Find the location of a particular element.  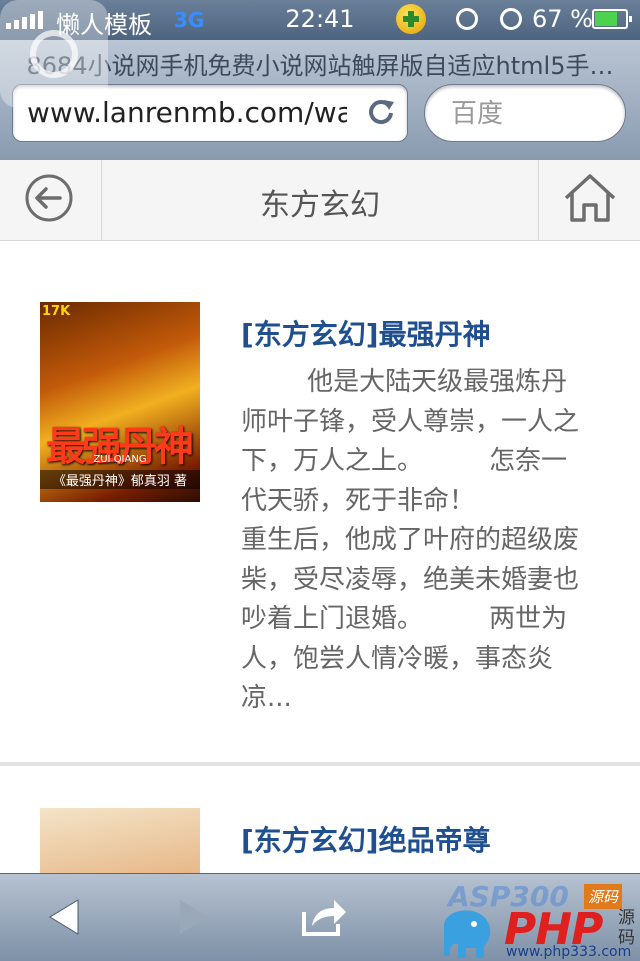

section-title: 东方玄幻 is located at coordinates (320, 205).